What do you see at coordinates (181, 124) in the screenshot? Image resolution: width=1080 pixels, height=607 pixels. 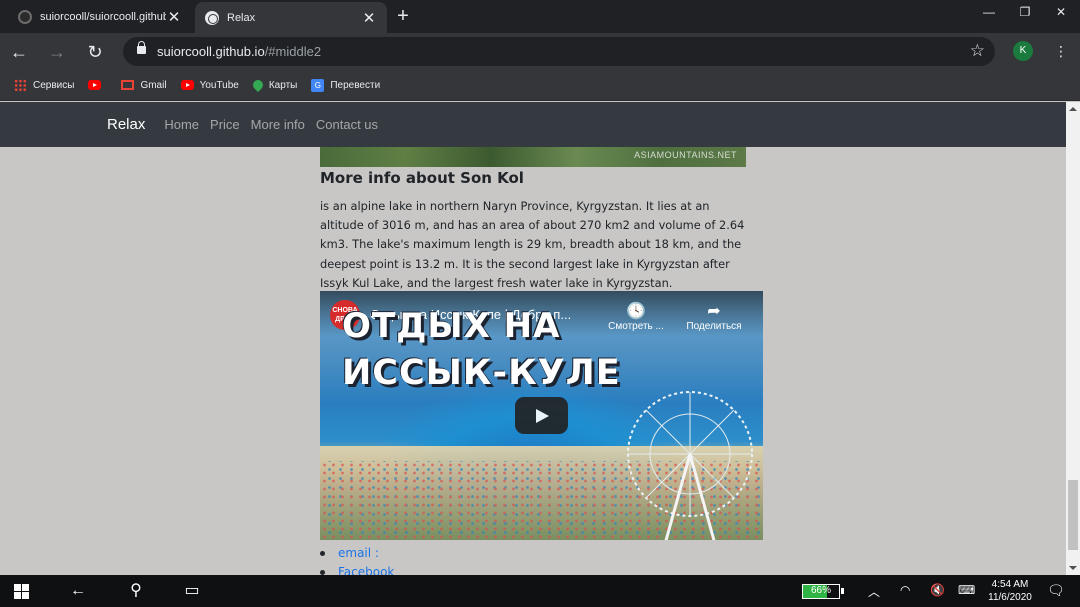 I see `nav-home: Home` at bounding box center [181, 124].